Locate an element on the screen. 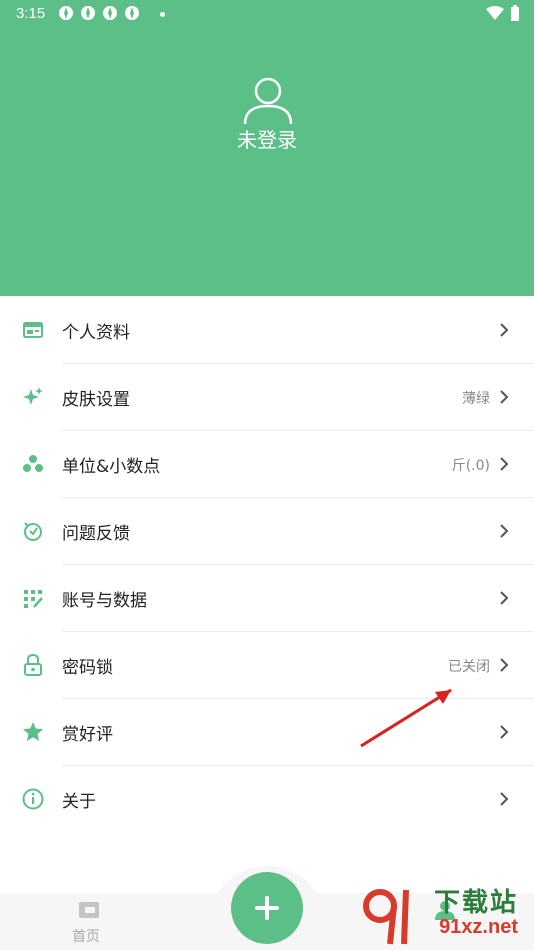 The height and width of the screenshot is (950, 534). watermark-logo-icon is located at coordinates (386, 917).